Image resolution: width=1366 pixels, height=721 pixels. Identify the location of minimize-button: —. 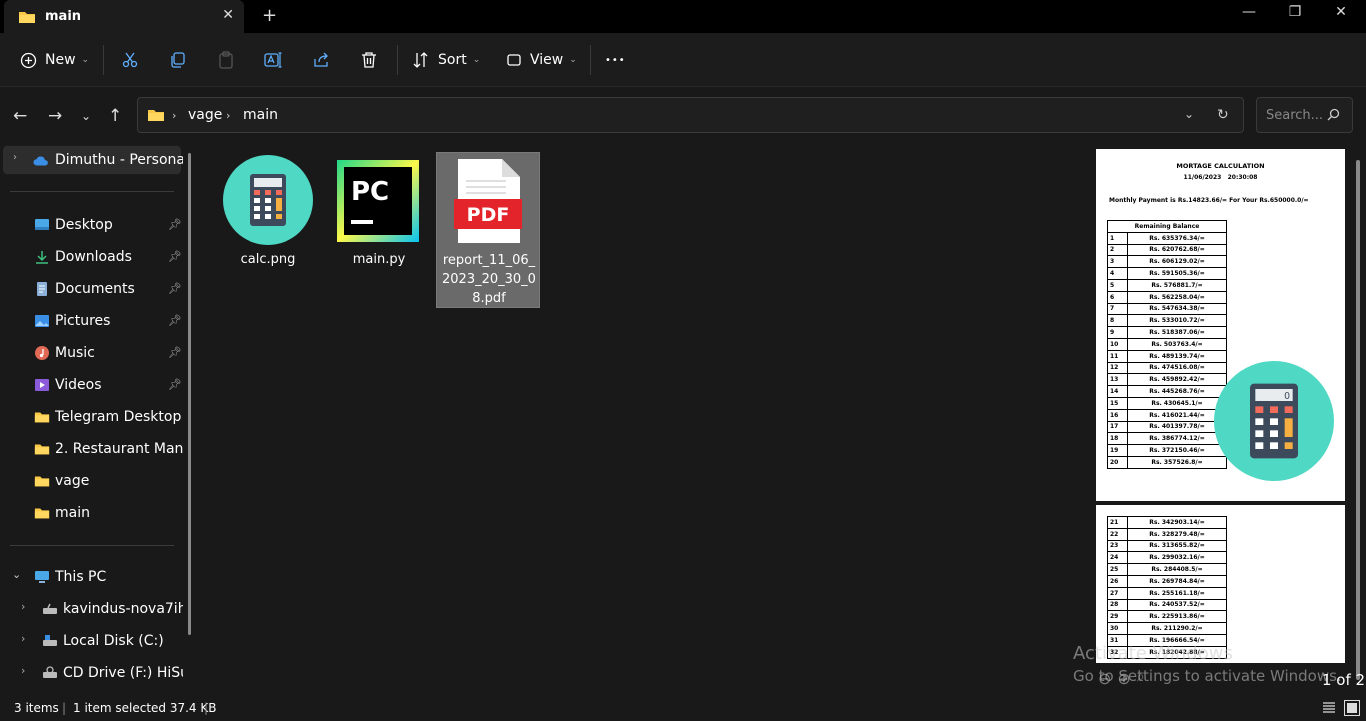
(1249, 15).